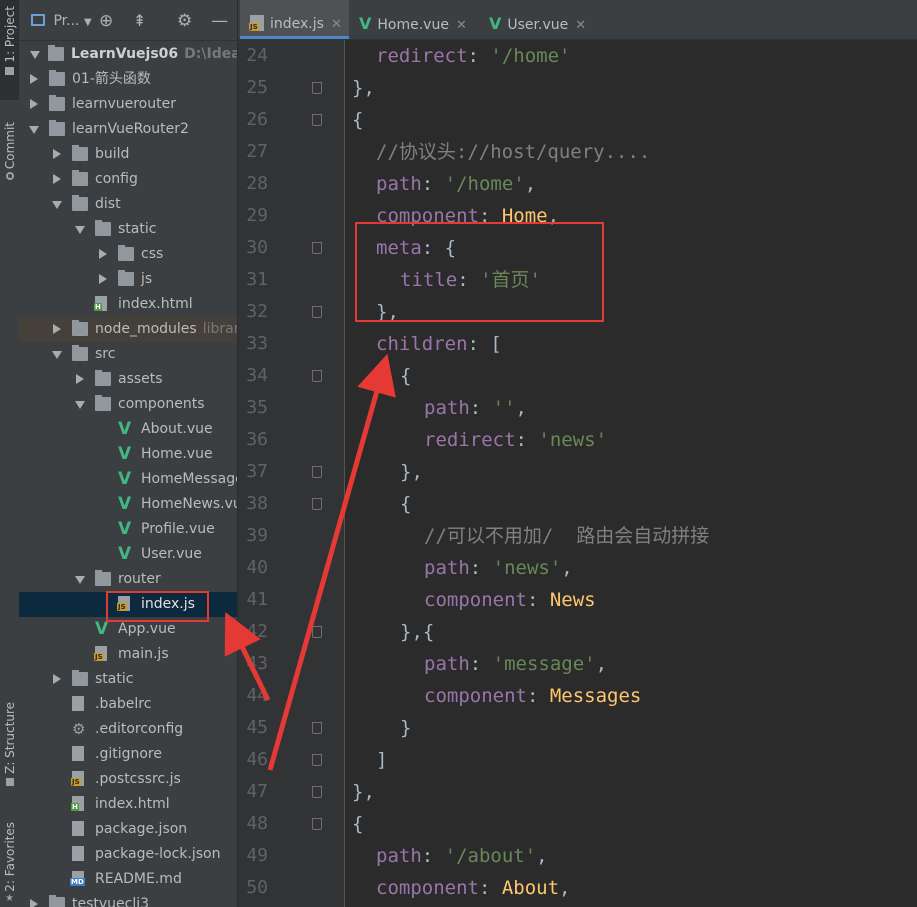  What do you see at coordinates (577, 120) in the screenshot?
I see `code-line: 26 {` at bounding box center [577, 120].